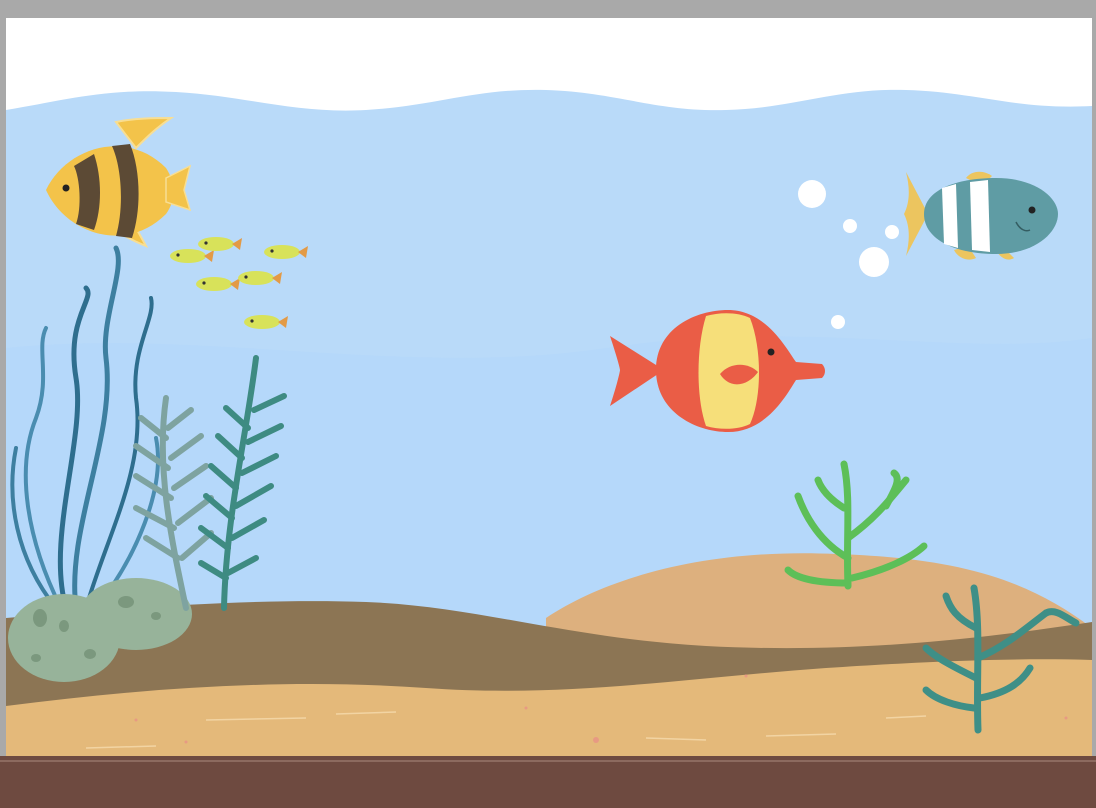 This screenshot has height=808, width=1096. What do you see at coordinates (1094, 387) in the screenshot?
I see `frame-right-edge` at bounding box center [1094, 387].